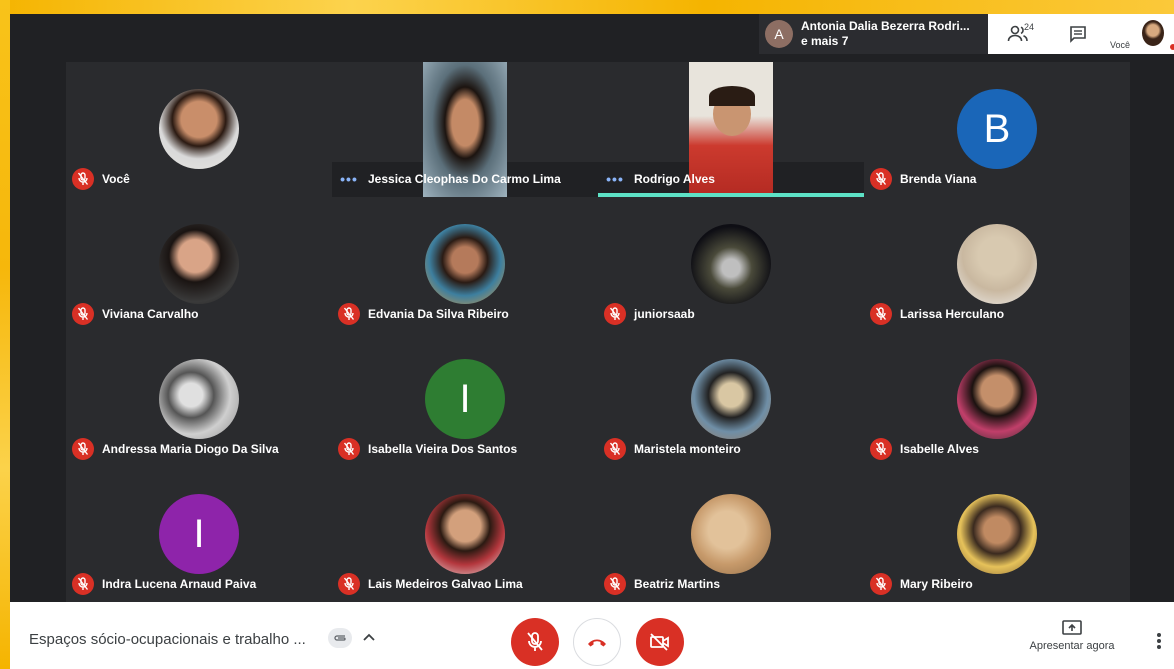  What do you see at coordinates (1072, 627) in the screenshot?
I see `present-screen-icon` at bounding box center [1072, 627].